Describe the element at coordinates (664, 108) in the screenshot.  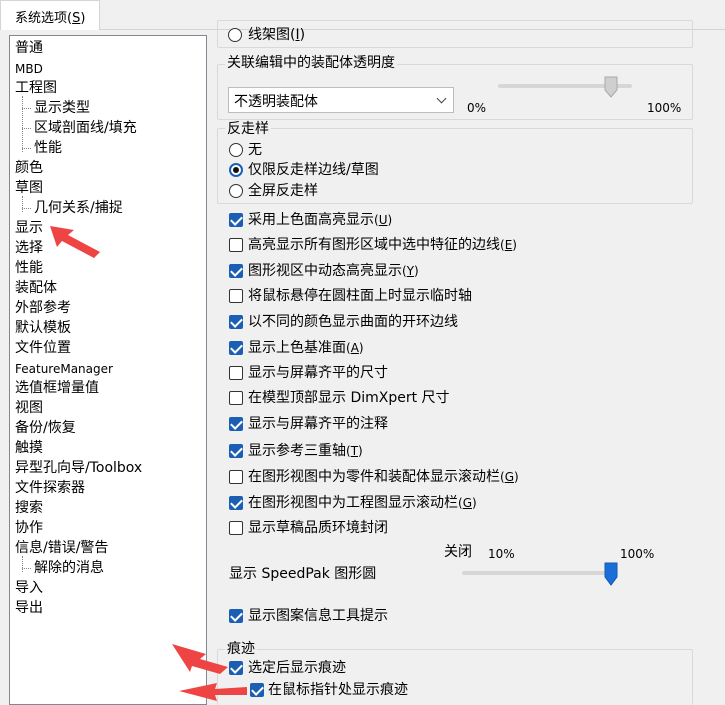
I see `transparency-max-label: 100%` at that location.